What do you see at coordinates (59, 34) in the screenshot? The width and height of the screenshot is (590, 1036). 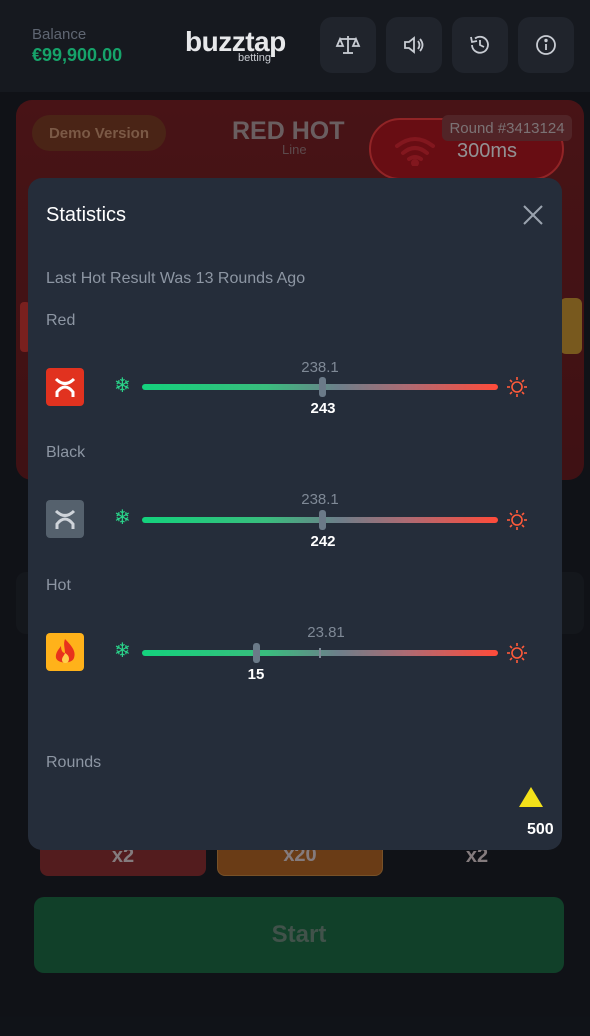 I see `balance-label: Balance` at bounding box center [59, 34].